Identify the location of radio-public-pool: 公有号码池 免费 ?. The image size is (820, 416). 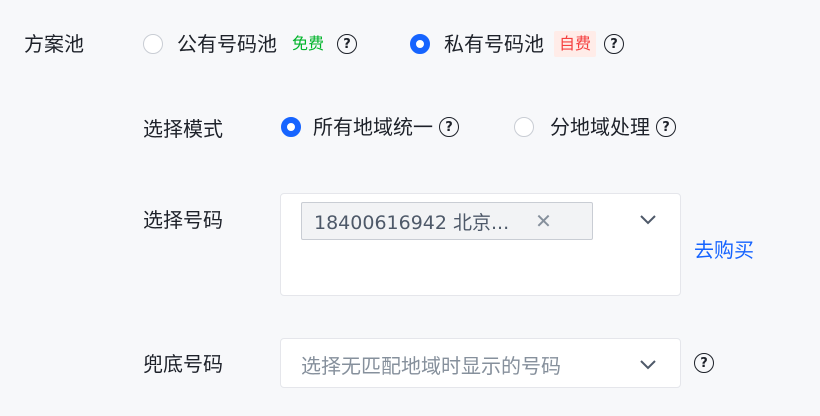
(250, 44).